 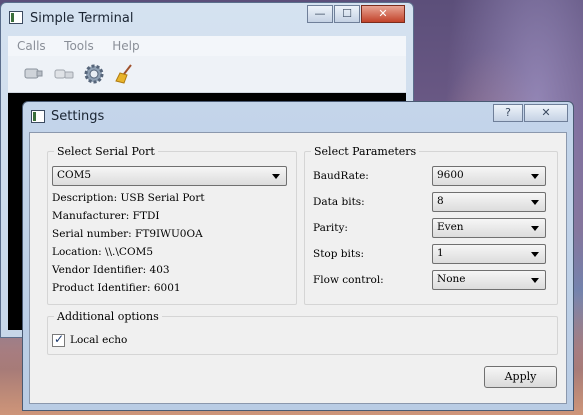 What do you see at coordinates (341, 176) in the screenshot?
I see `baudrate-label: BaudRate:` at bounding box center [341, 176].